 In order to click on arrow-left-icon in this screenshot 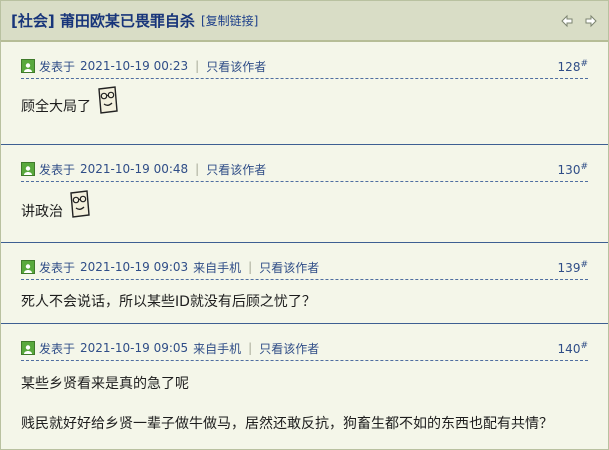, I will do `click(567, 21)`.